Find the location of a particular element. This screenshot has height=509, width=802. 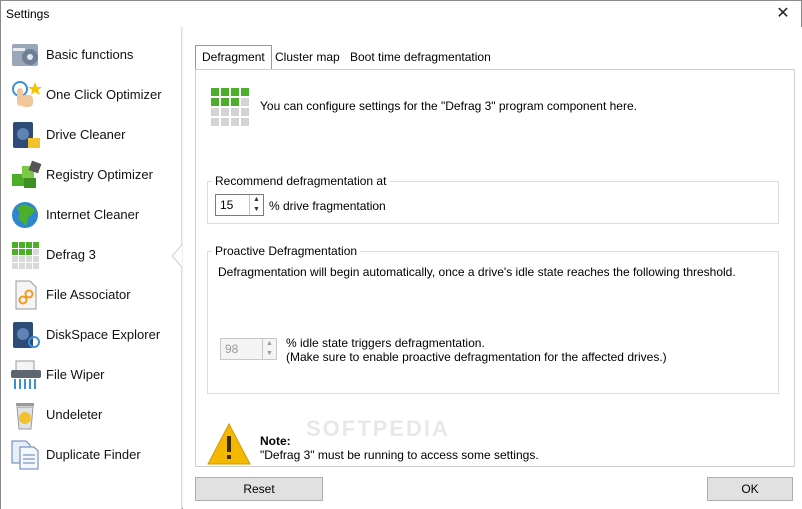

title-bar: Settings ✕ is located at coordinates (401, 14).